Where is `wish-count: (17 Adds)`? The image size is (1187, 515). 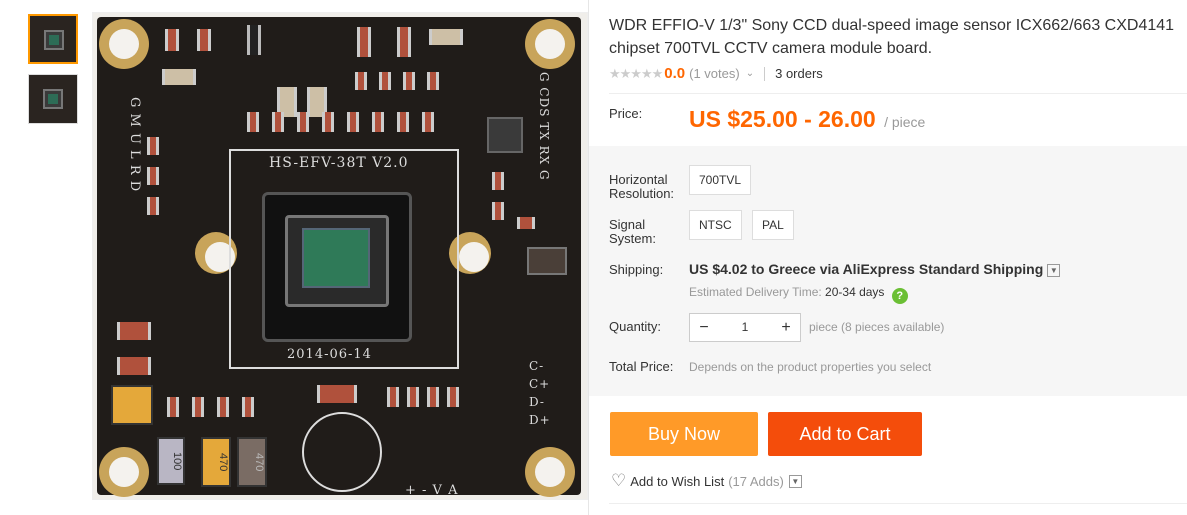
wish-count: (17 Adds) is located at coordinates (756, 481).